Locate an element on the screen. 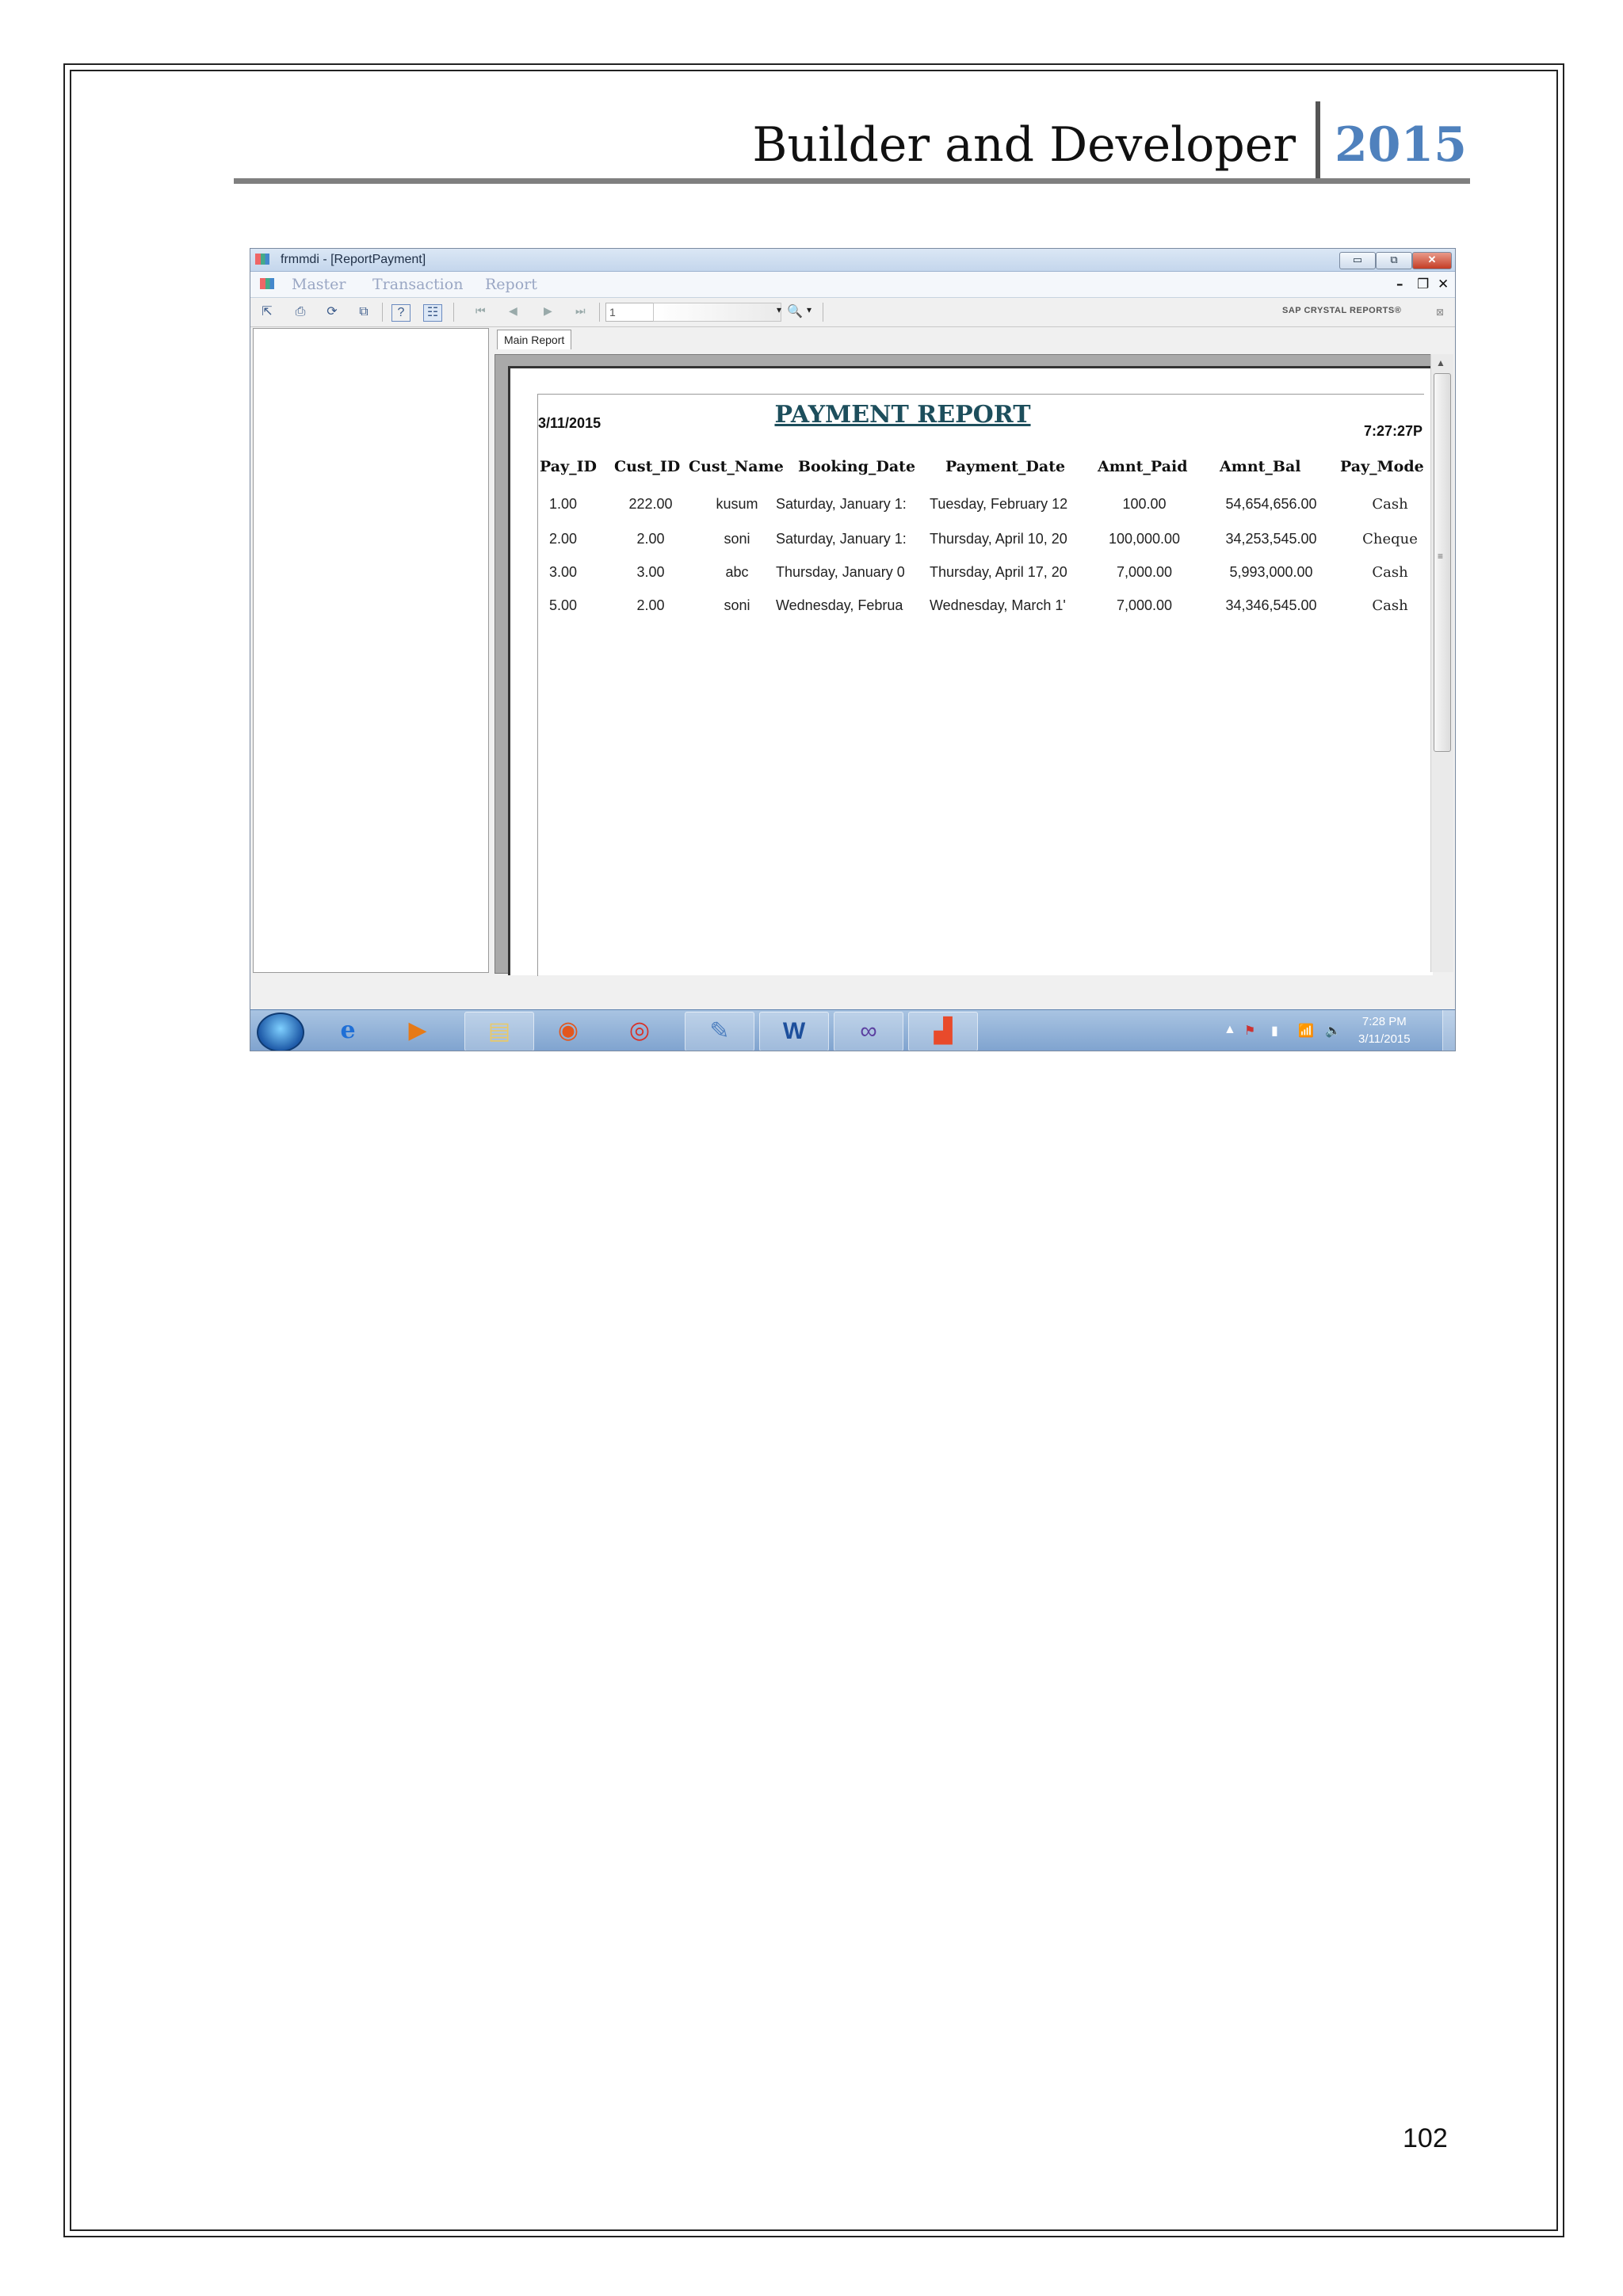 The width and height of the screenshot is (1623, 2296). report-vertical-scrollbar: ▲ ≡ is located at coordinates (1441, 663).